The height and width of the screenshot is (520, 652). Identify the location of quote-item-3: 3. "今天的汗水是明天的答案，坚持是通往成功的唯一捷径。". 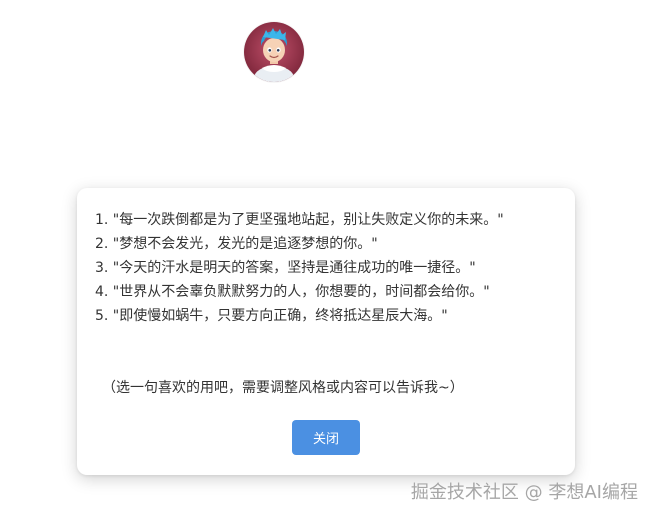
(285, 268).